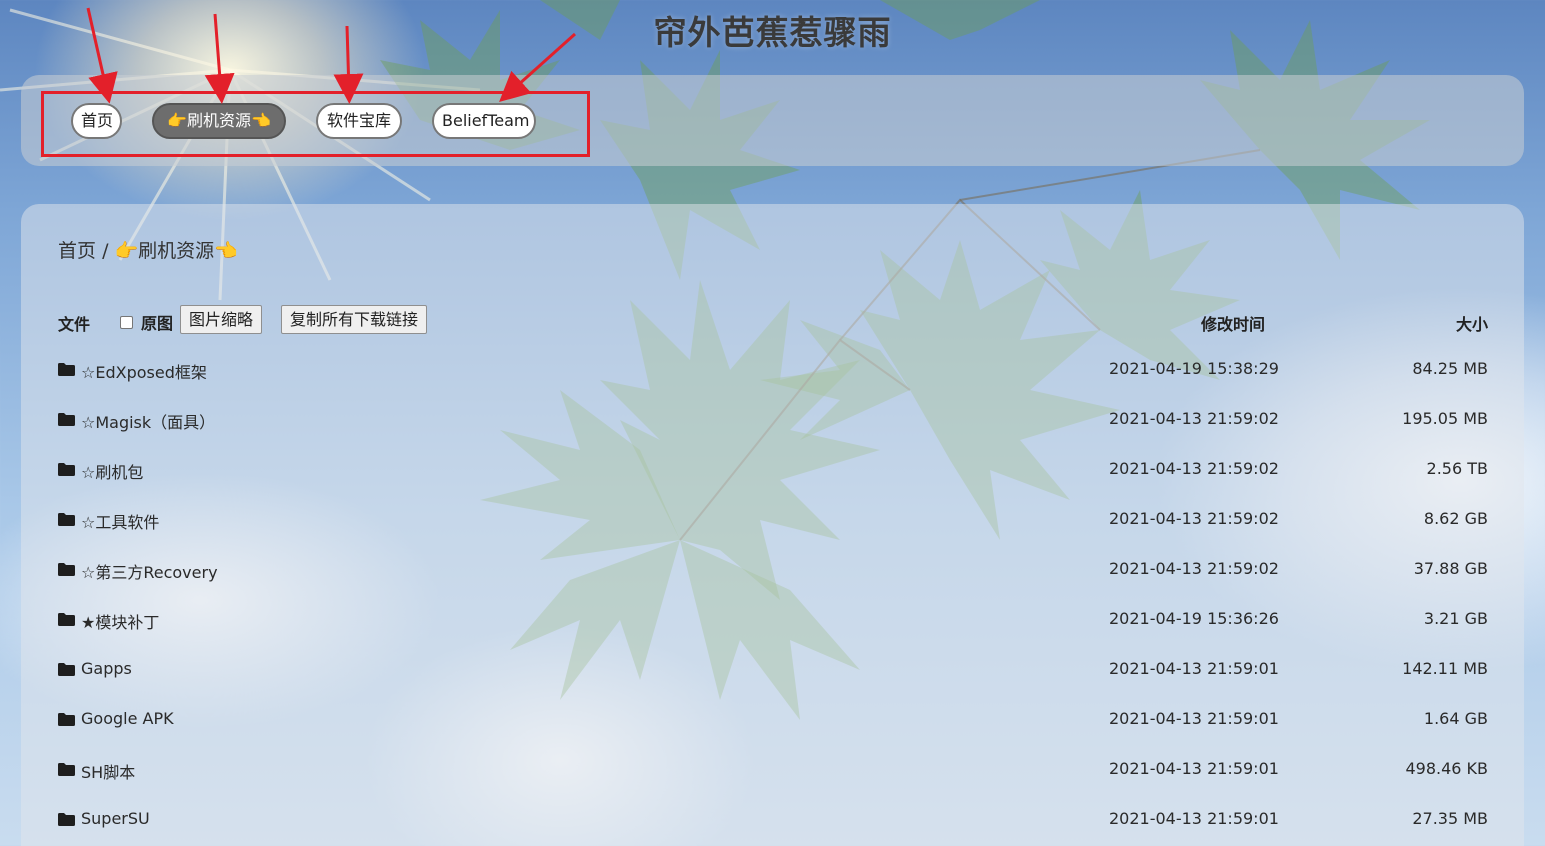 Image resolution: width=1545 pixels, height=846 pixels. What do you see at coordinates (1233, 323) in the screenshot?
I see `column-header-mtime: 修改时间` at bounding box center [1233, 323].